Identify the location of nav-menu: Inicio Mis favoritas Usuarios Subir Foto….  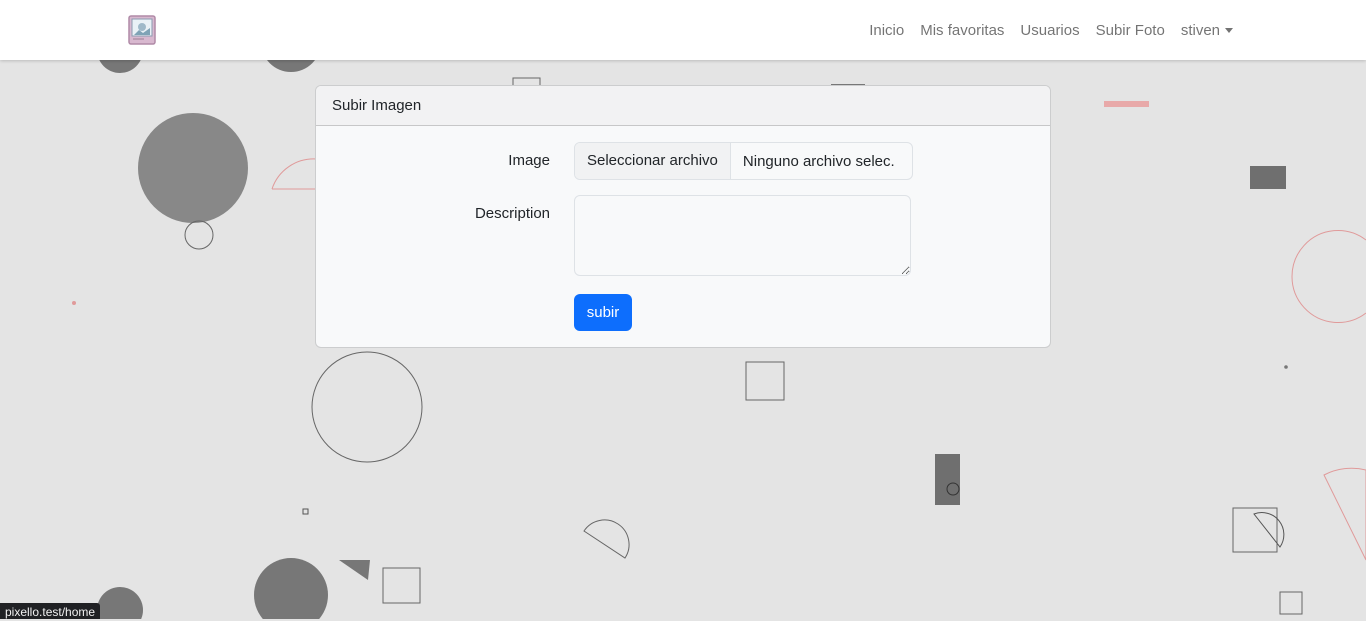
(1109, 30).